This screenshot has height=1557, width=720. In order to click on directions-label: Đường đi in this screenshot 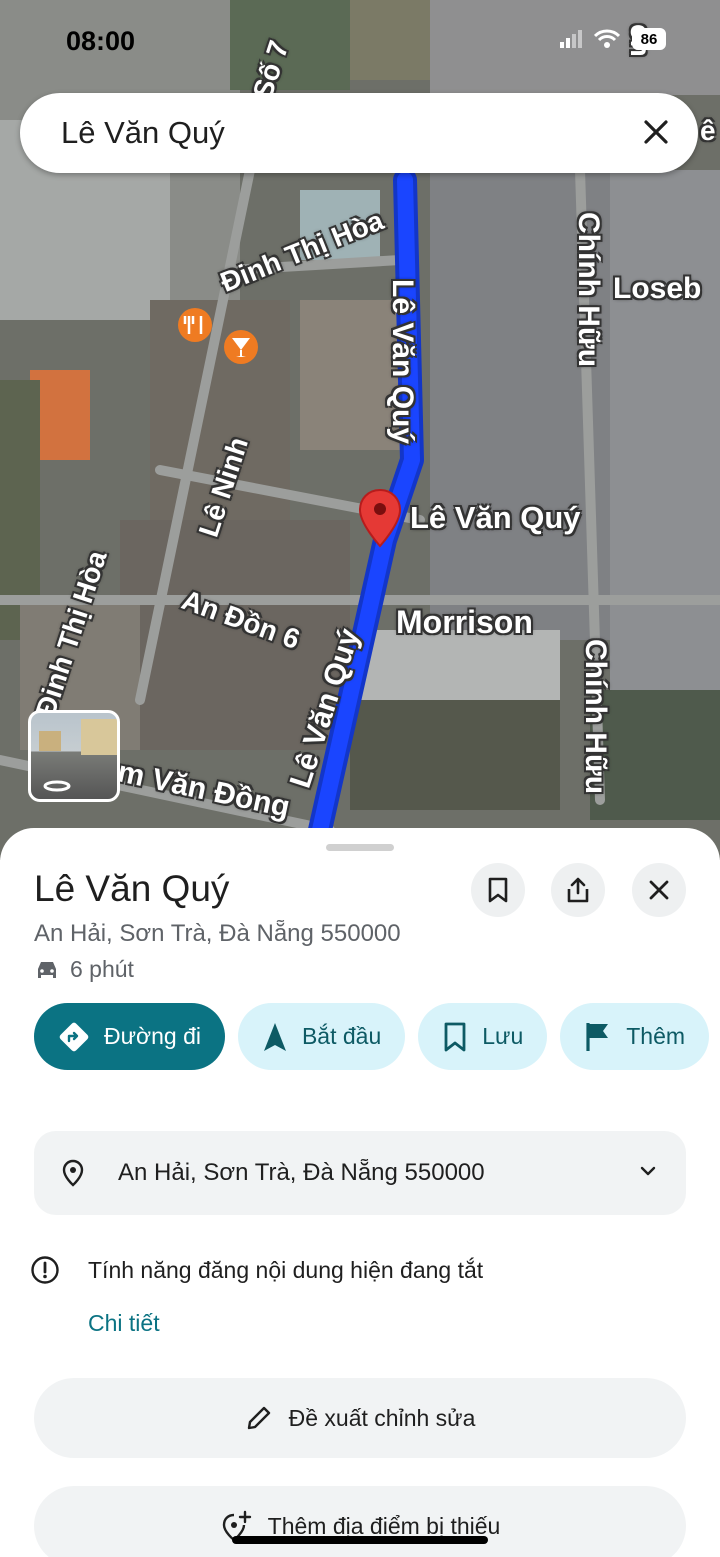, I will do `click(152, 1036)`.